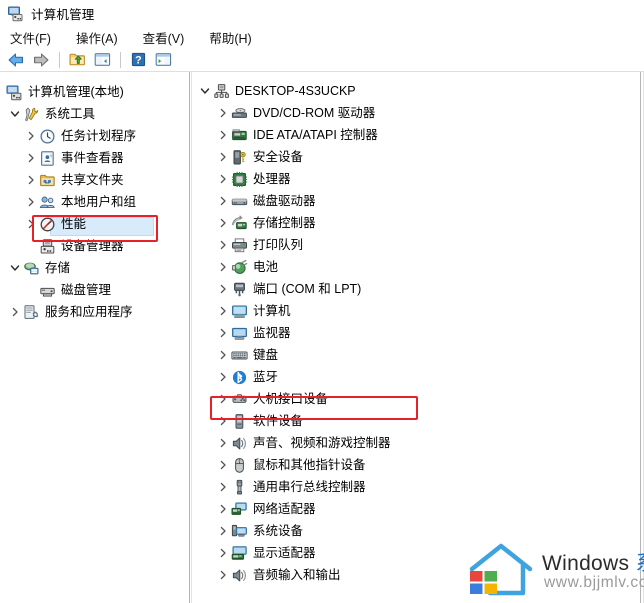 Image resolution: width=644 pixels, height=603 pixels. What do you see at coordinates (94, 136) in the screenshot?
I see `tree-item-task-scheduler: 任务计划程序` at bounding box center [94, 136].